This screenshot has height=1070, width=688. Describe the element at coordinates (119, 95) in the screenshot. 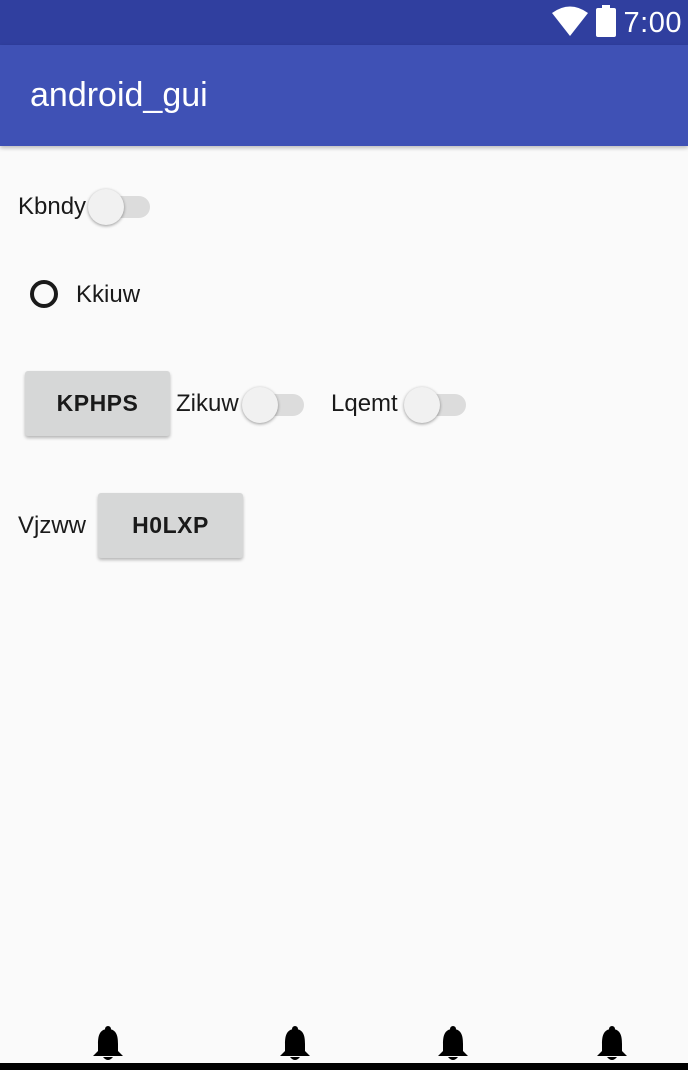

I see `app-title: android_gui` at that location.